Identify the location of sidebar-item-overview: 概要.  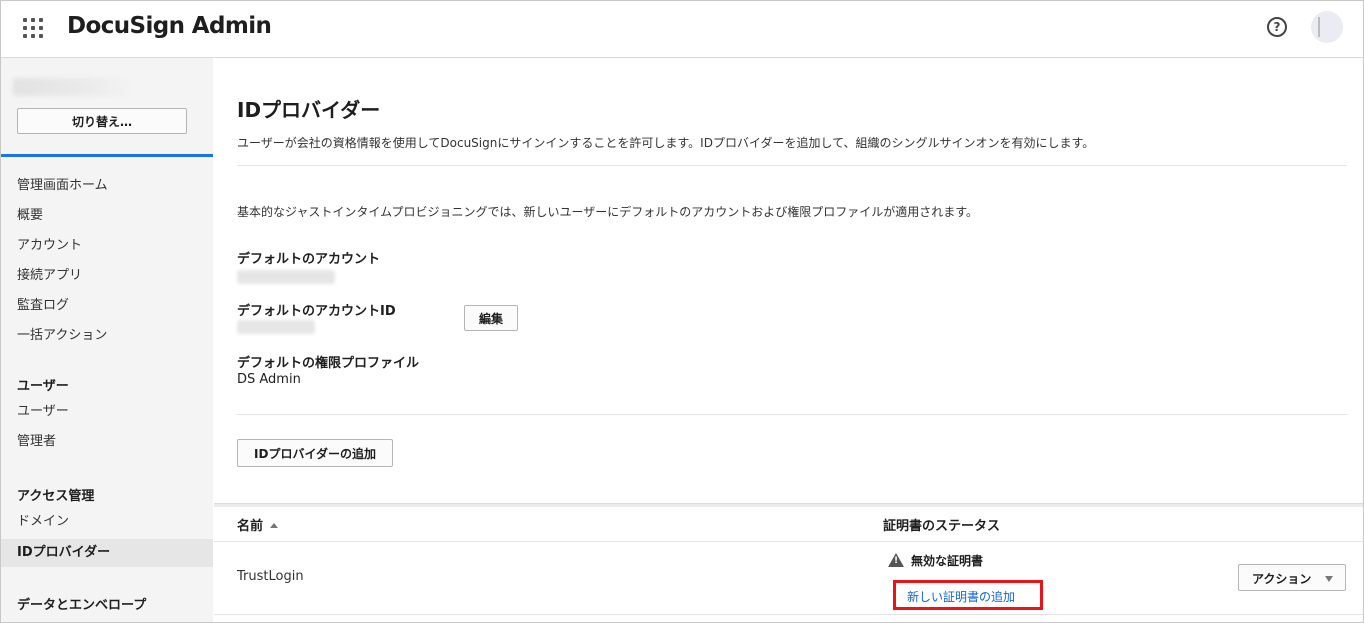
(107, 216).